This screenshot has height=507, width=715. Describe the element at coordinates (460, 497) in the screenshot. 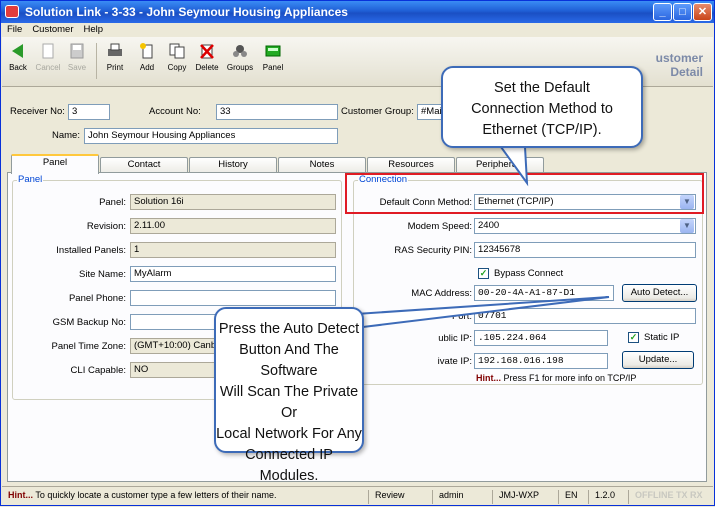

I see `status-user: admin` at that location.